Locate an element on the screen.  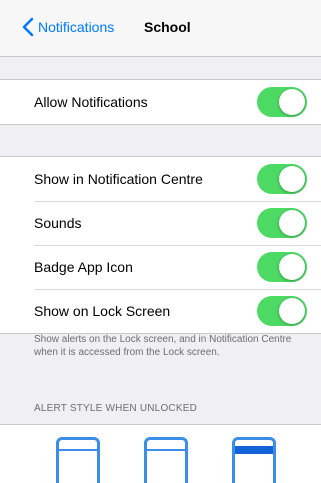
show-in-notification-centre-label: Show in Notification Centre is located at coordinates (118, 179).